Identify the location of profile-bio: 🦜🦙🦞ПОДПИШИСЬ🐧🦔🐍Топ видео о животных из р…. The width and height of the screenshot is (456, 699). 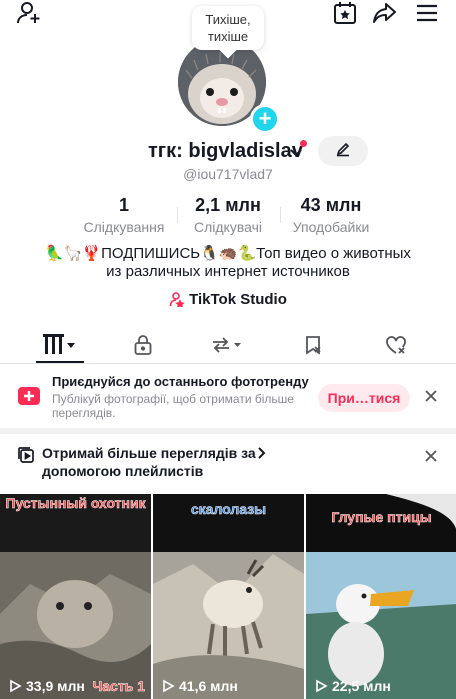
(228, 263).